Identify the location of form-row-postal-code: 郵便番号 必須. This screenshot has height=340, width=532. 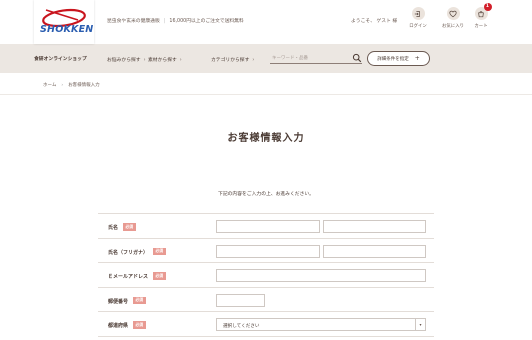
(266, 300).